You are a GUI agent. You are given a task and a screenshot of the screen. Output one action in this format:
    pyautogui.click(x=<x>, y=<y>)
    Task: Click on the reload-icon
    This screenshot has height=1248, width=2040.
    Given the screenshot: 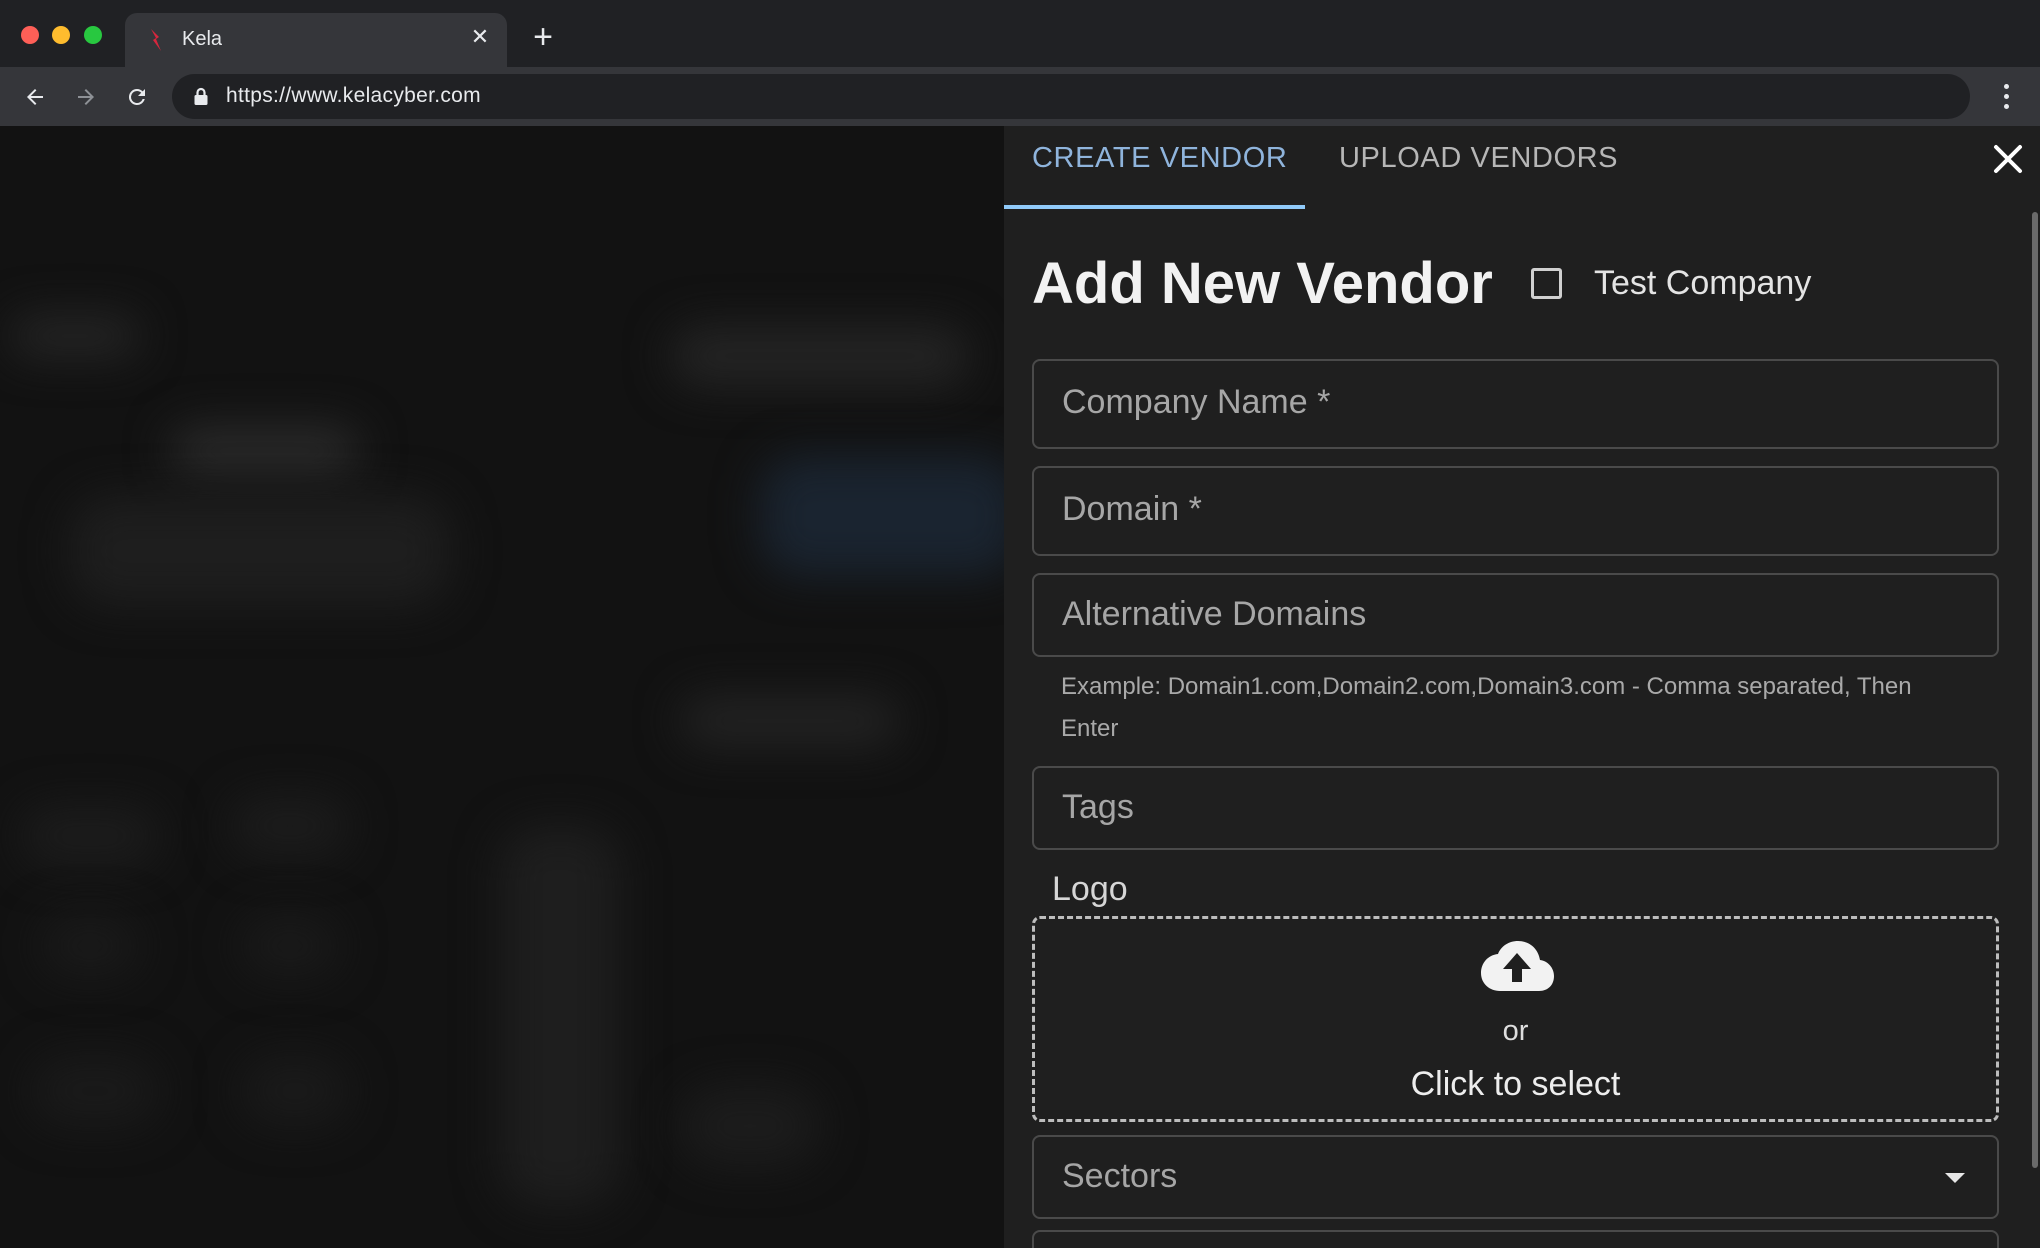 What is the action you would take?
    pyautogui.click(x=137, y=97)
    